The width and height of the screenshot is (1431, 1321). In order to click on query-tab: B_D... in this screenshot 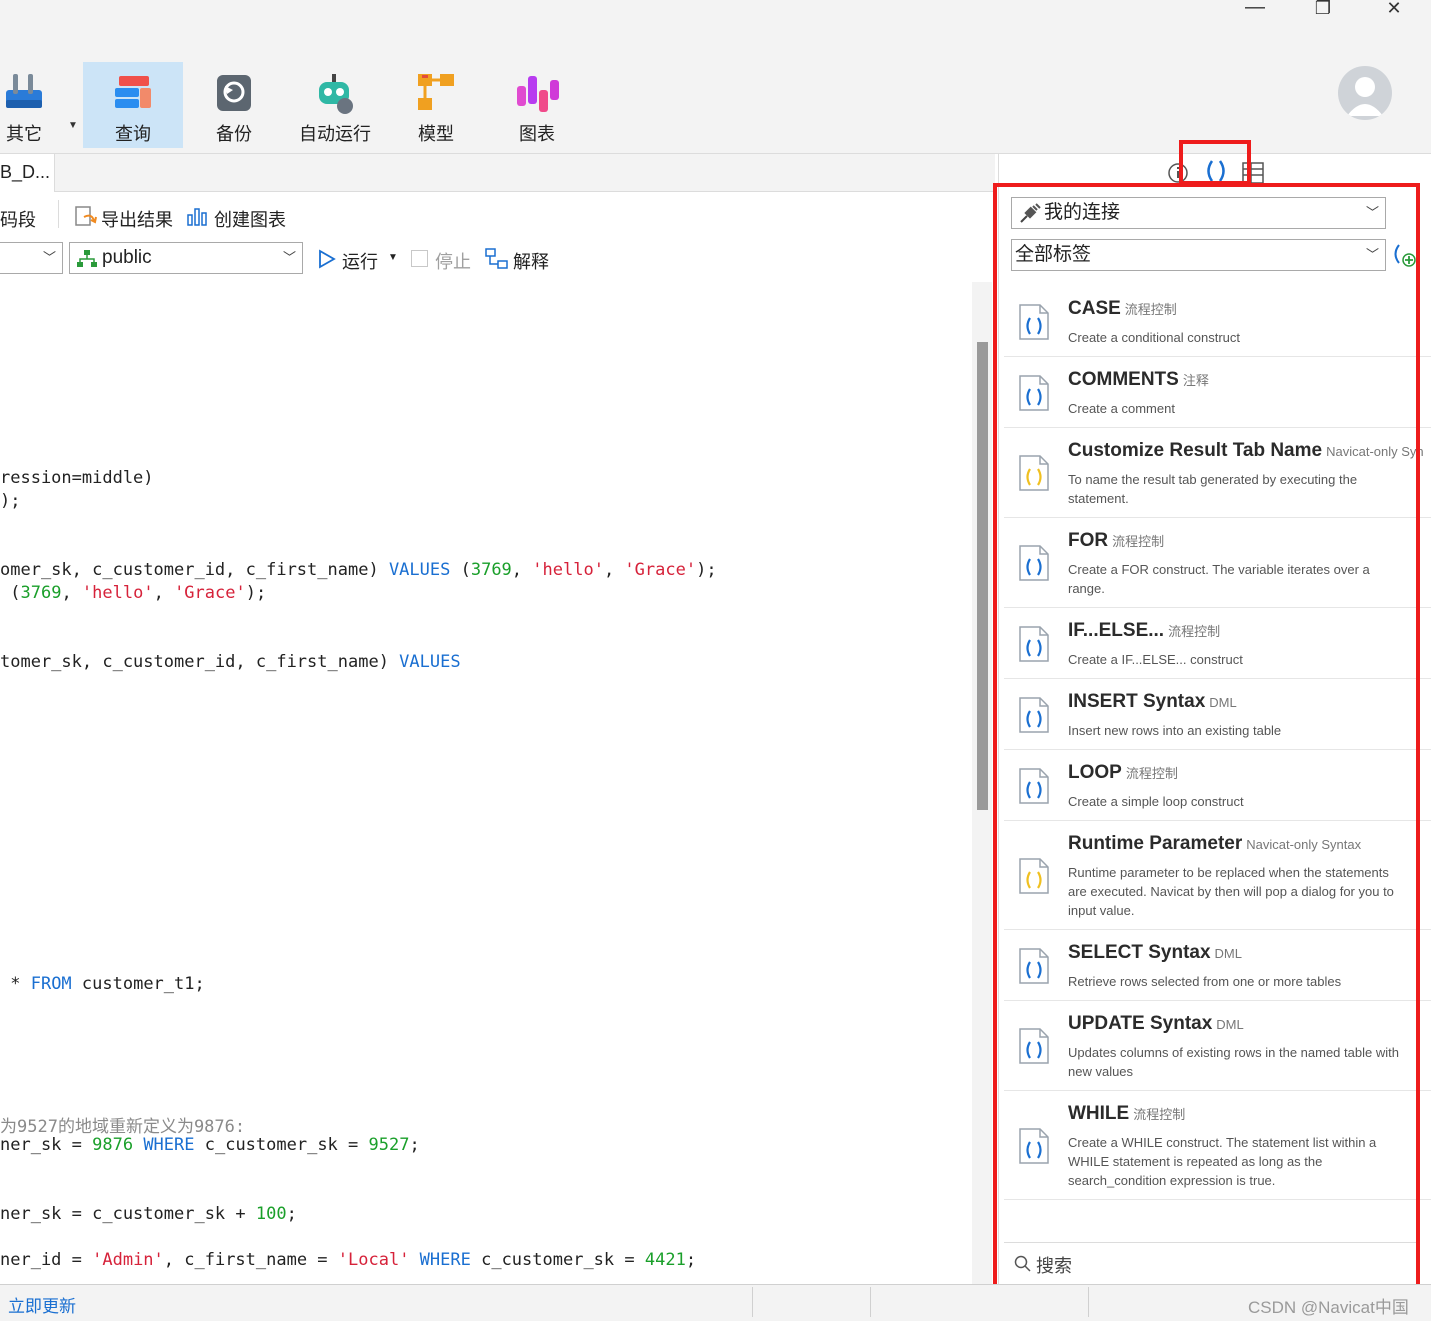, I will do `click(27, 173)`.